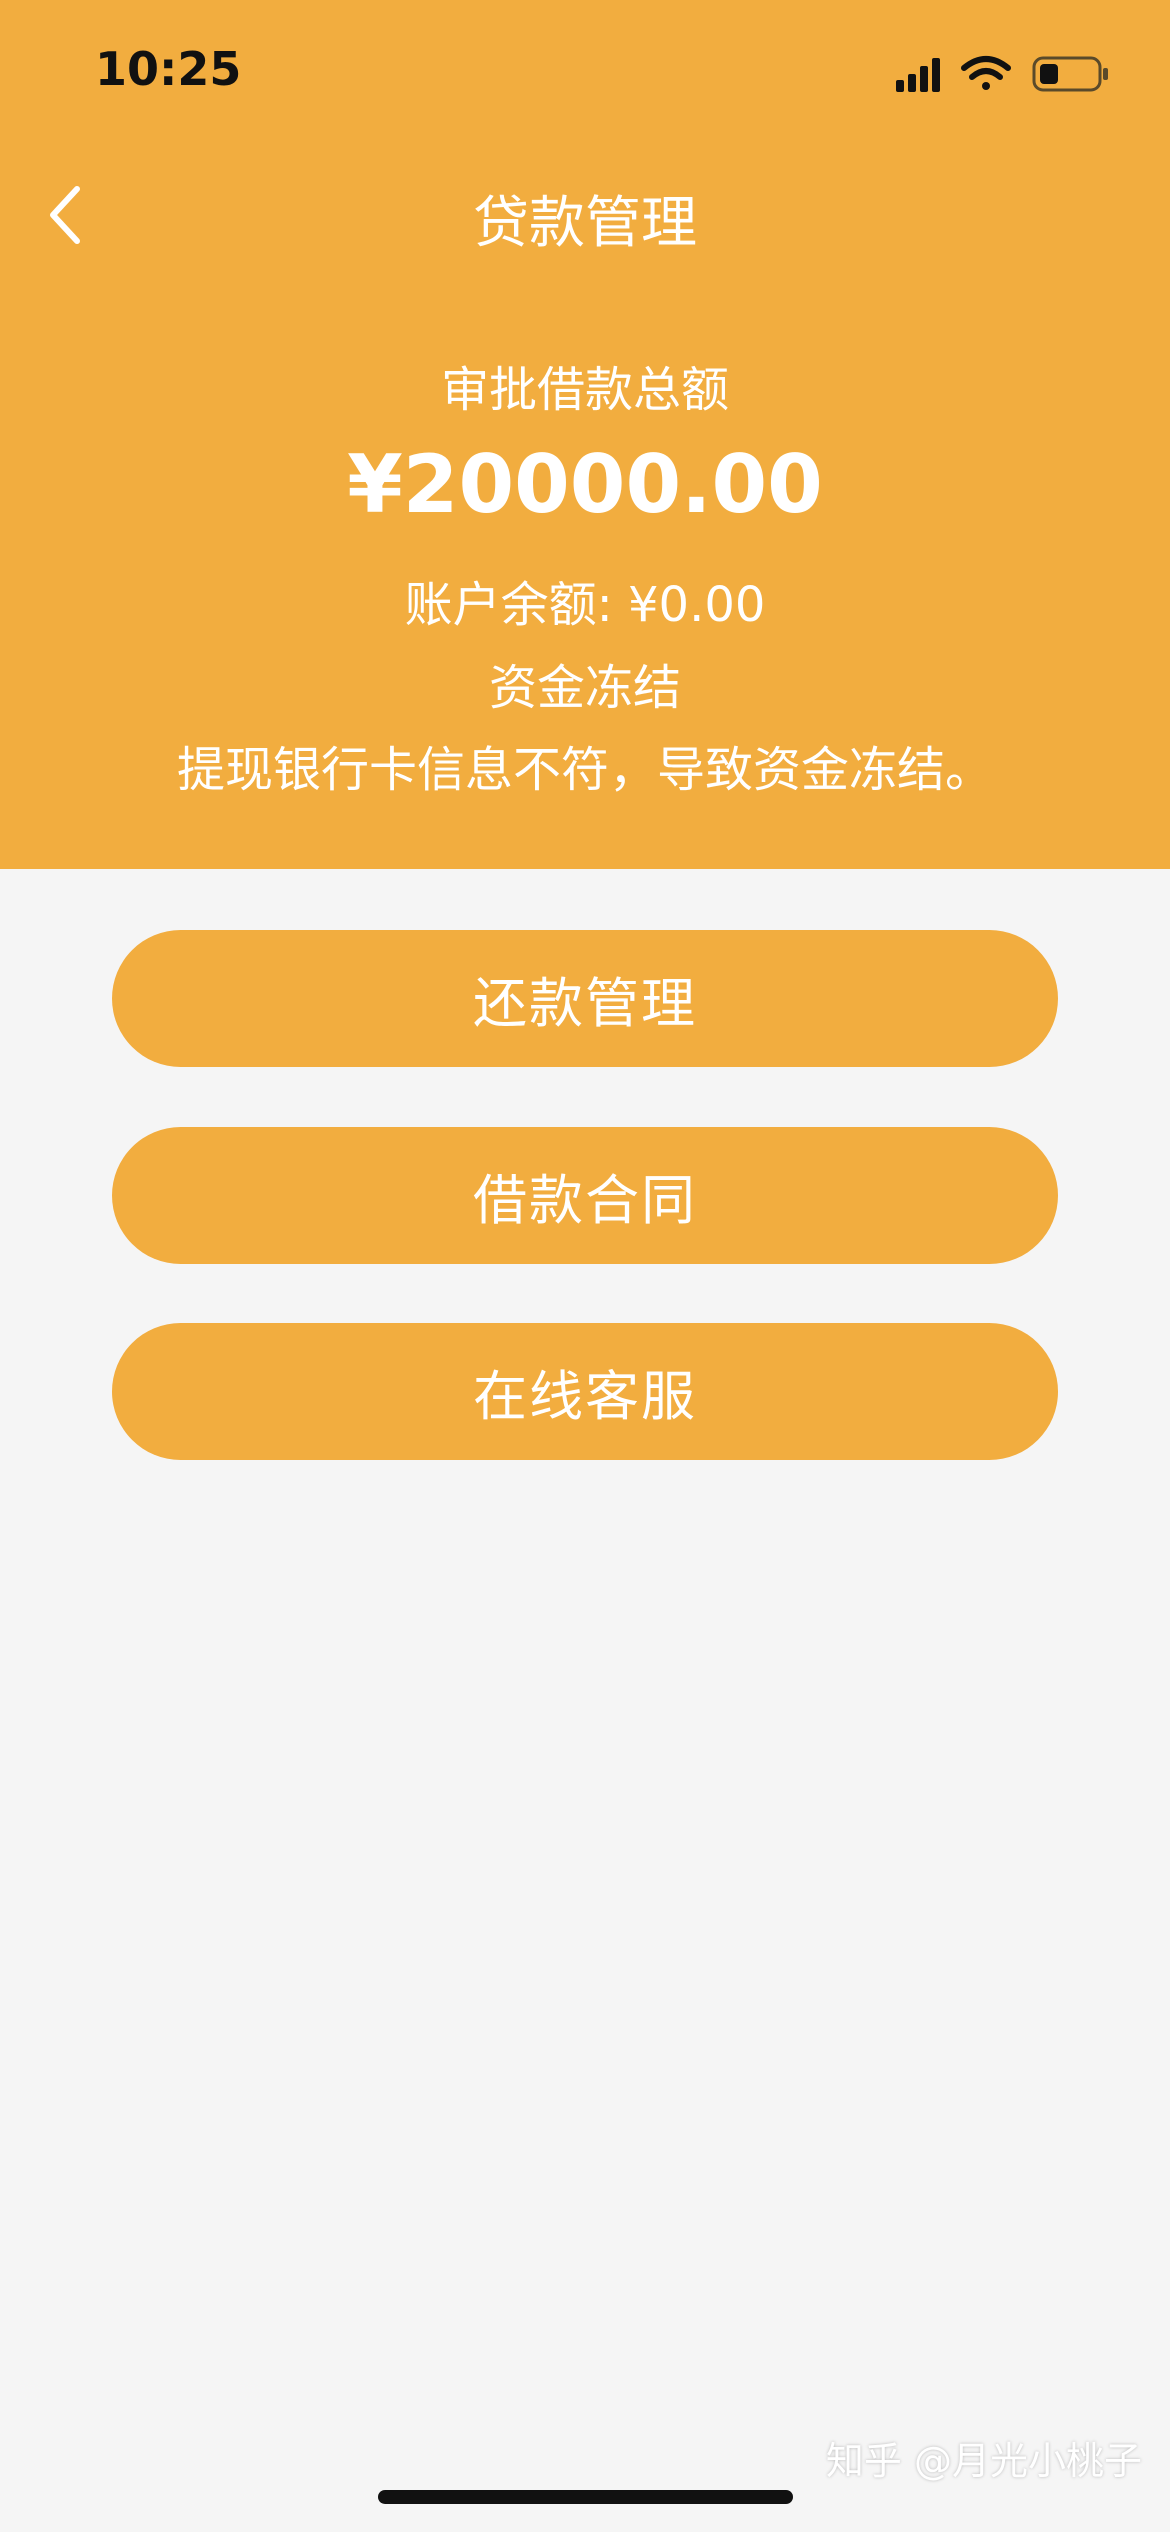 This screenshot has width=1170, height=2532. Describe the element at coordinates (585, 1195) in the screenshot. I see `loan-contract-button: 借款合同` at that location.